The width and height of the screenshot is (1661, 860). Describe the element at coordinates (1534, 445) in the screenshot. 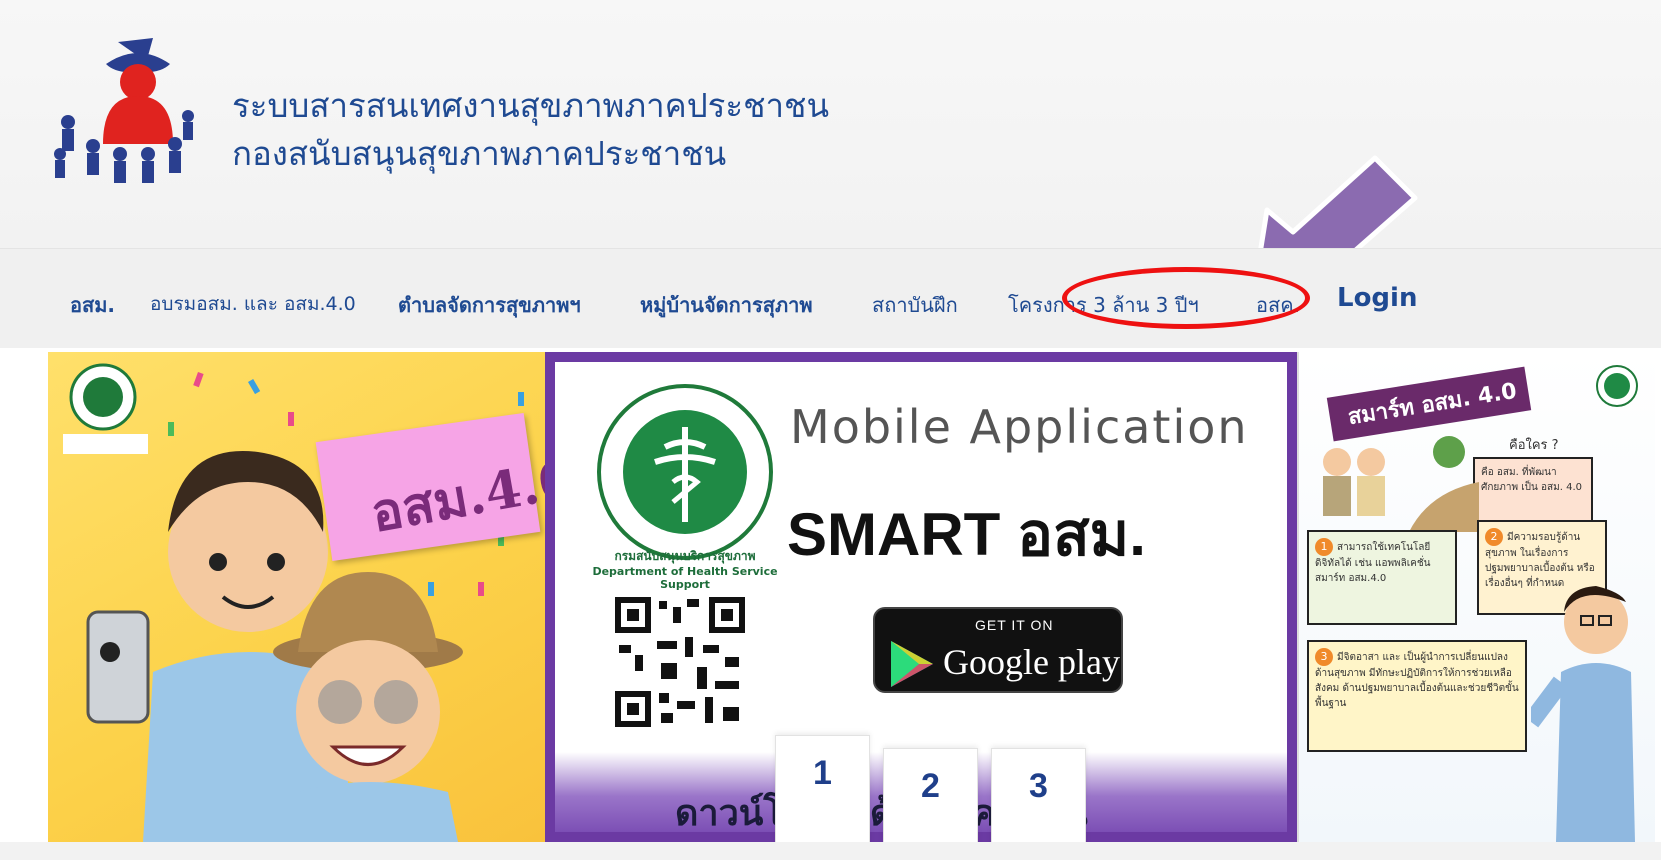

I see `info-subtitle: คือใคร ?` at that location.